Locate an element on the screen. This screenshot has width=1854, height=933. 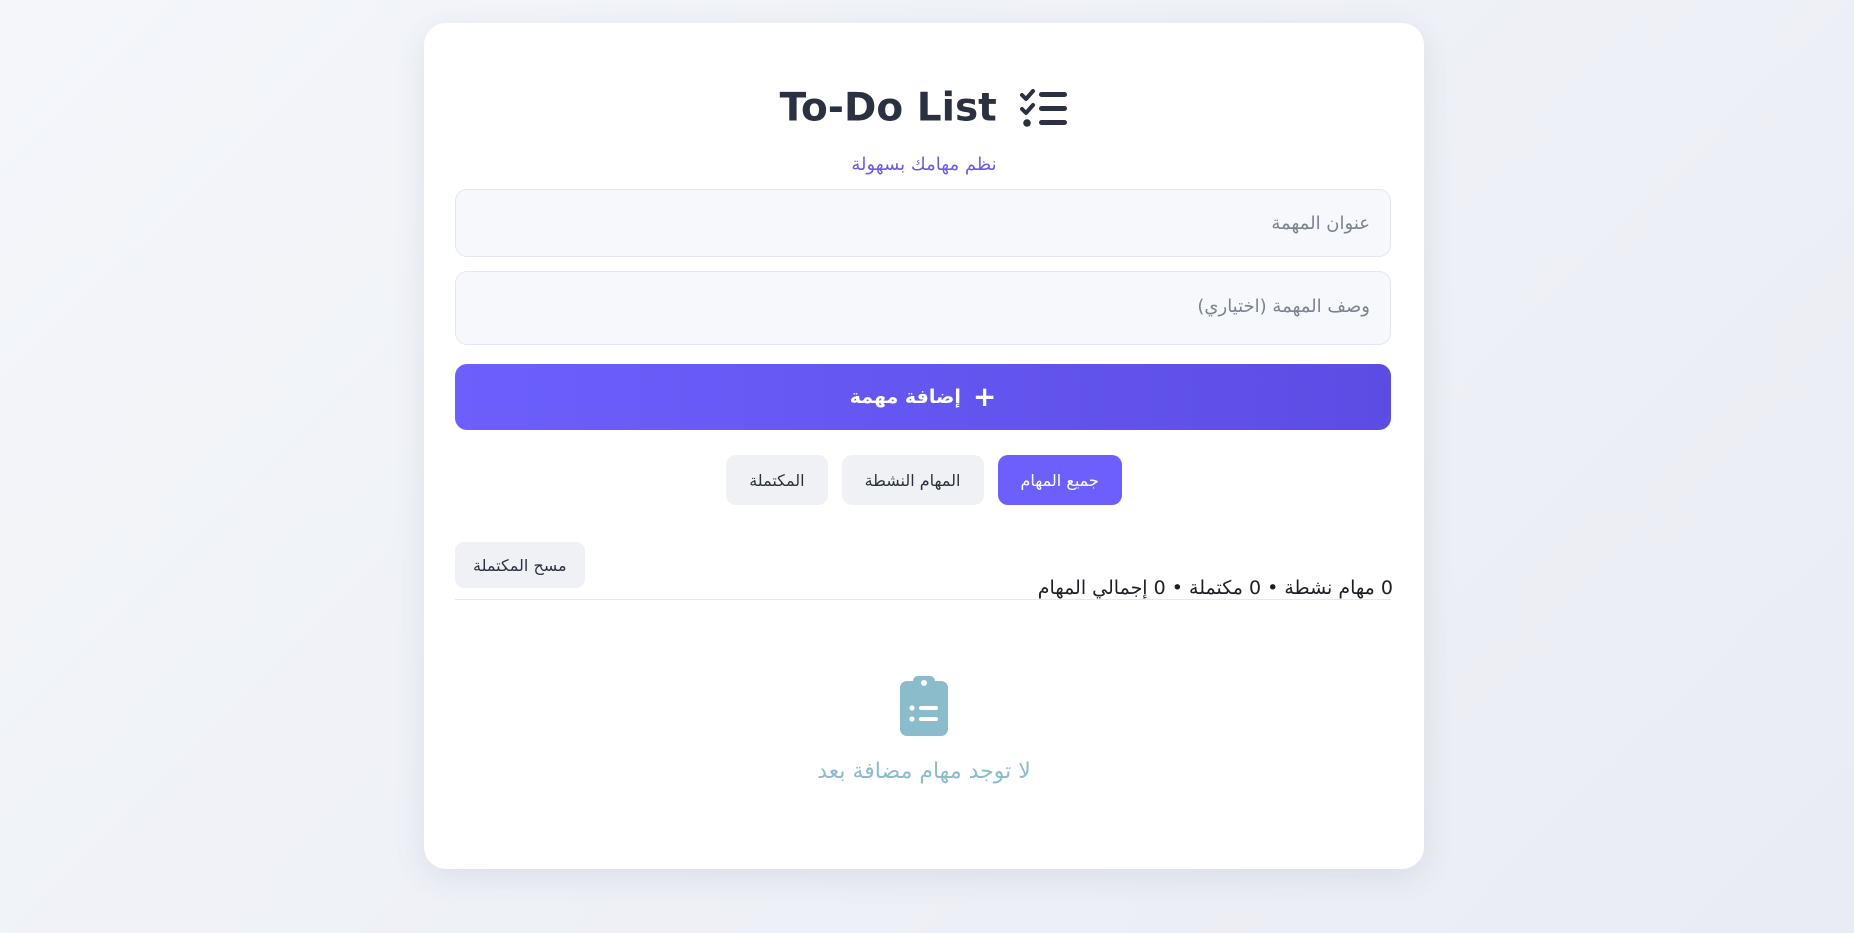
filter-completed-tasks: المكتملة is located at coordinates (777, 480).